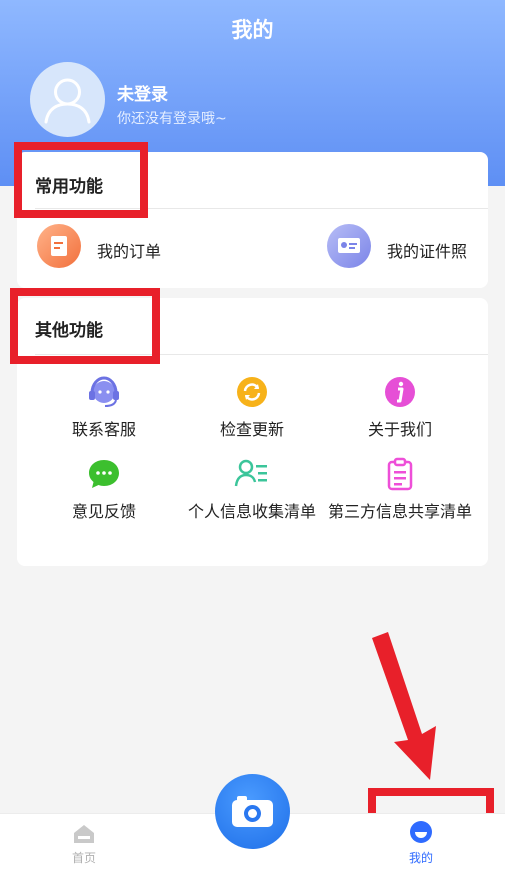  What do you see at coordinates (85, 326) in the screenshot?
I see `annotation-box-other` at bounding box center [85, 326].